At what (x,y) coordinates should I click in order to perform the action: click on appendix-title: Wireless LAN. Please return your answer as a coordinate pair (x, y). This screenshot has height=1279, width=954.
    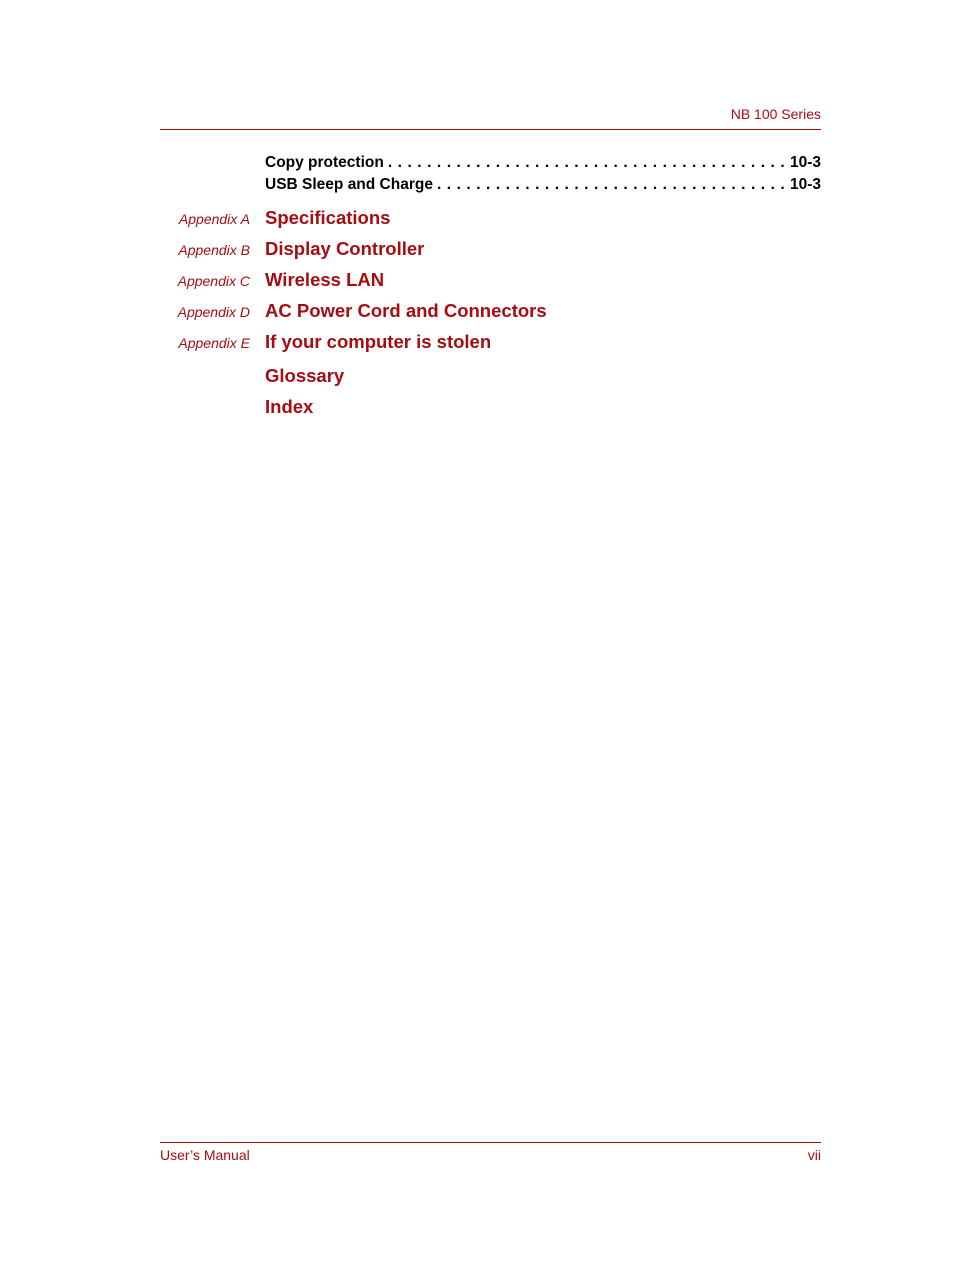
    Looking at the image, I should click on (325, 279).